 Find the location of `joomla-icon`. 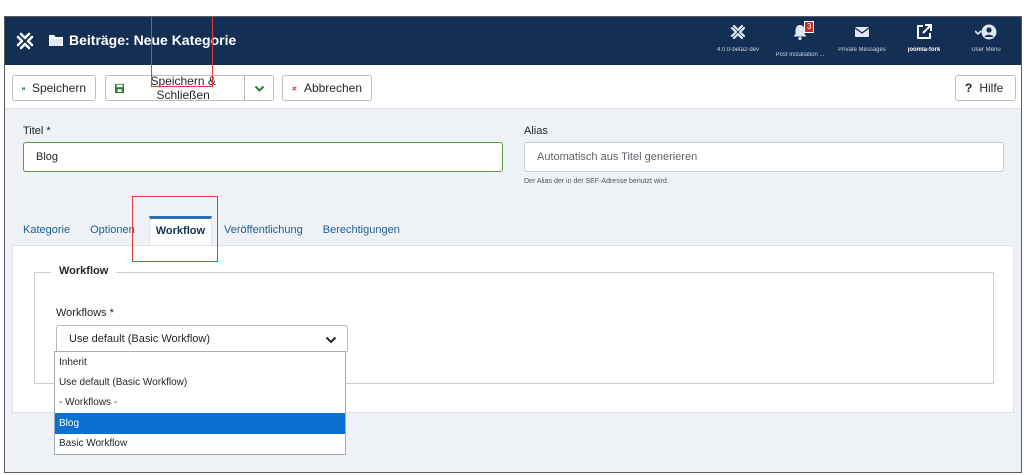

joomla-icon is located at coordinates (738, 32).